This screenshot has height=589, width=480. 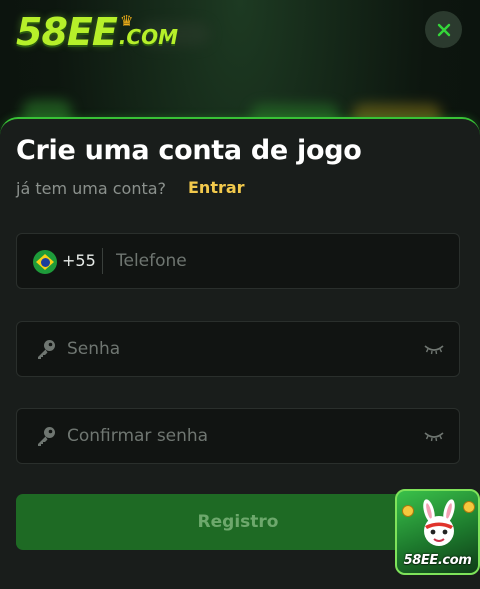 I want to click on login-link: Entrar, so click(x=216, y=187).